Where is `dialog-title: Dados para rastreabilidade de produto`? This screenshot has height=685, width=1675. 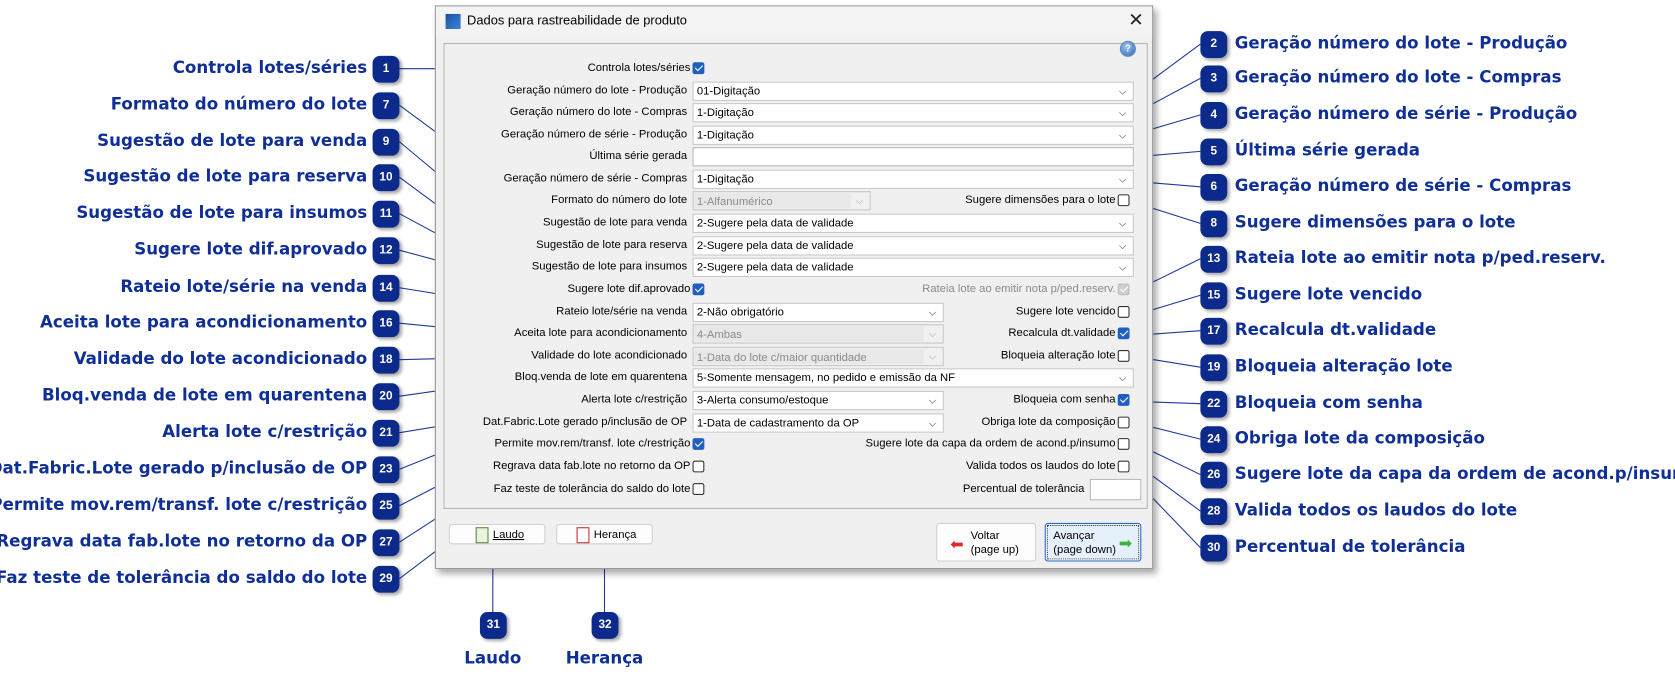
dialog-title: Dados para rastreabilidade de produto is located at coordinates (577, 20).